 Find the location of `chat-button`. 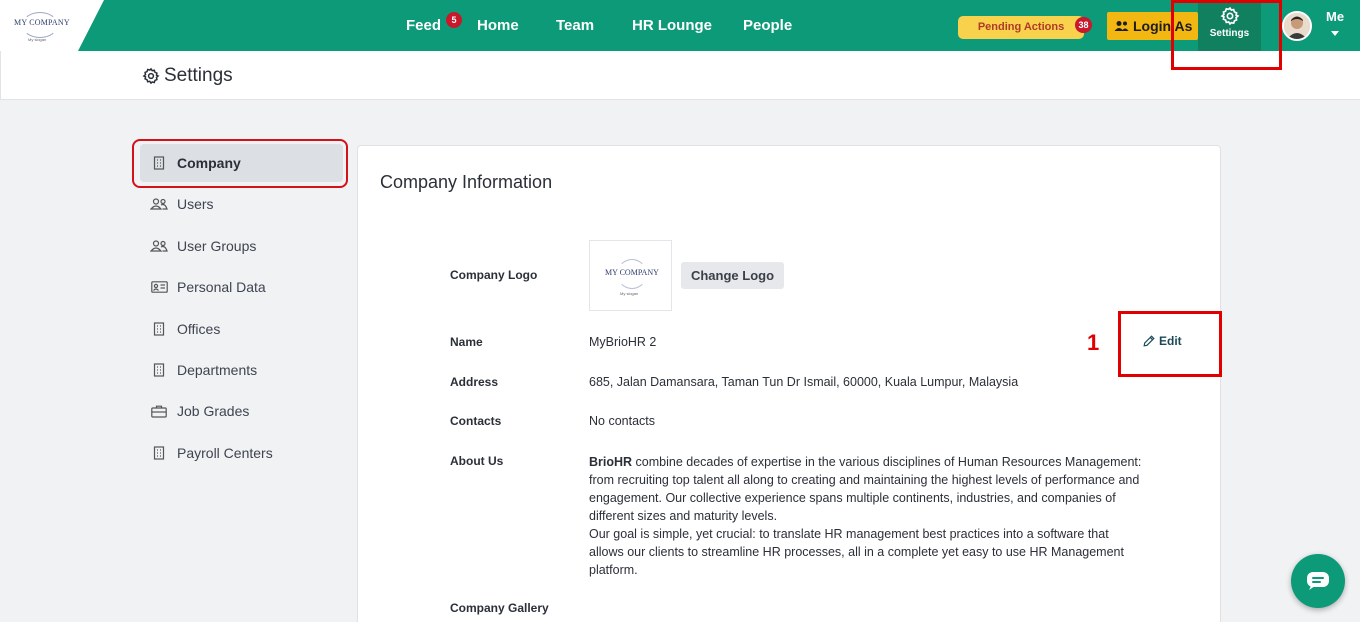

chat-button is located at coordinates (1318, 581).